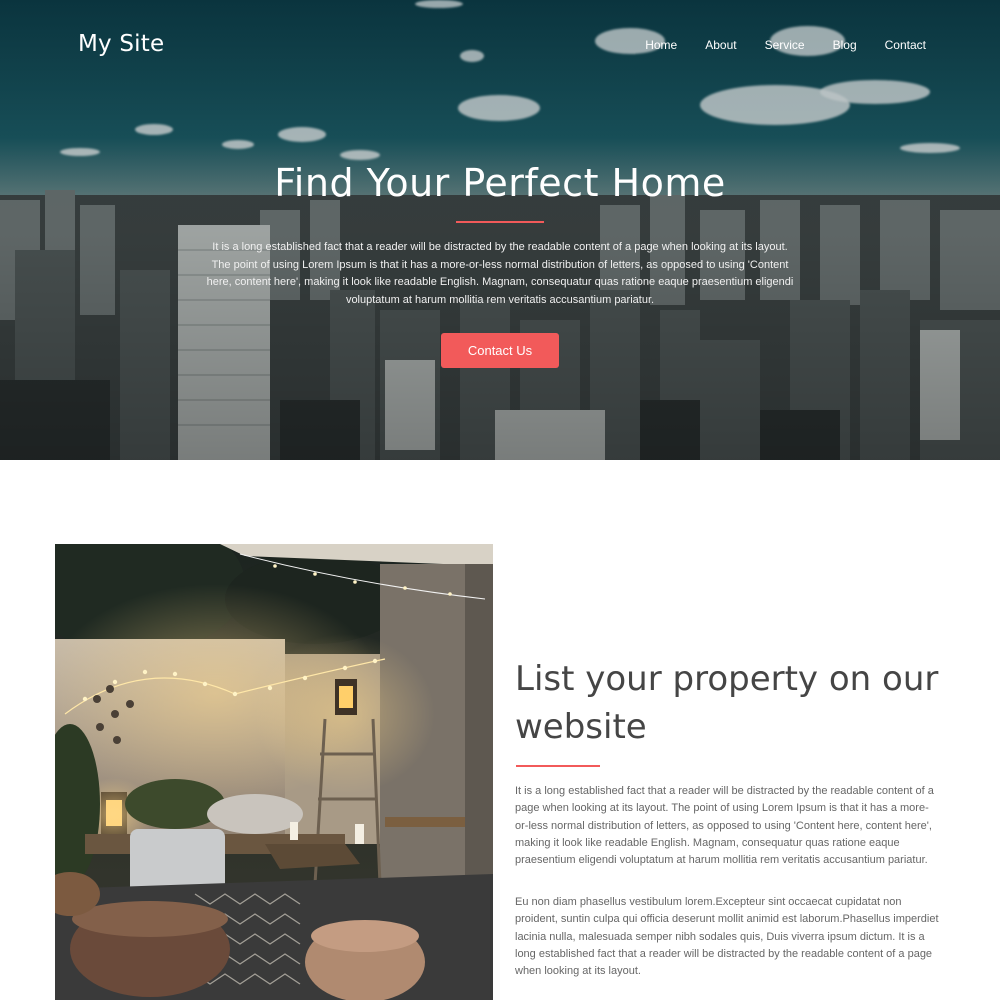  Describe the element at coordinates (727, 703) in the screenshot. I see `section-title: List your property on our website` at that location.